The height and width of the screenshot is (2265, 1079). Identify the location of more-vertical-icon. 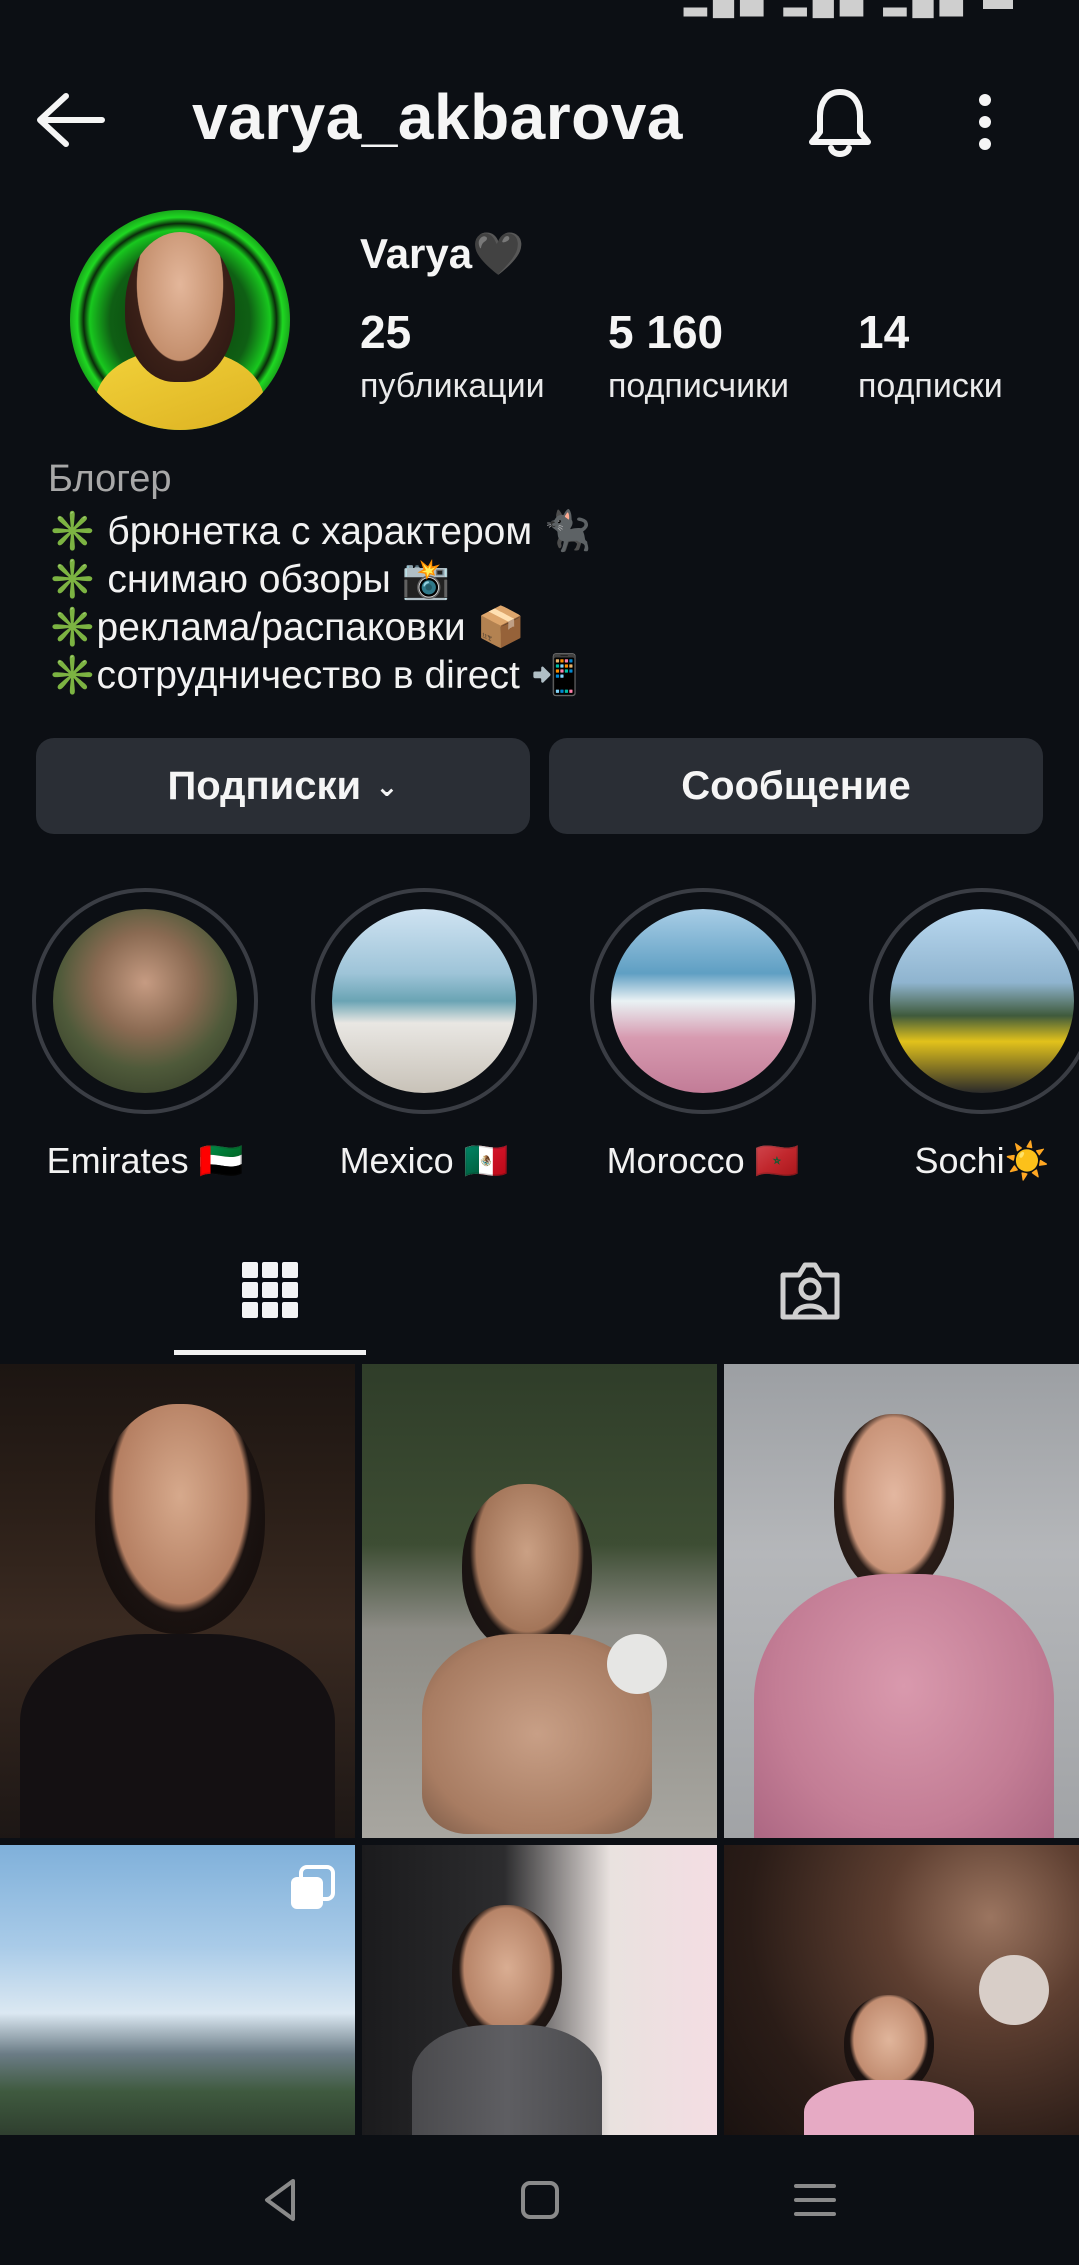
(985, 122).